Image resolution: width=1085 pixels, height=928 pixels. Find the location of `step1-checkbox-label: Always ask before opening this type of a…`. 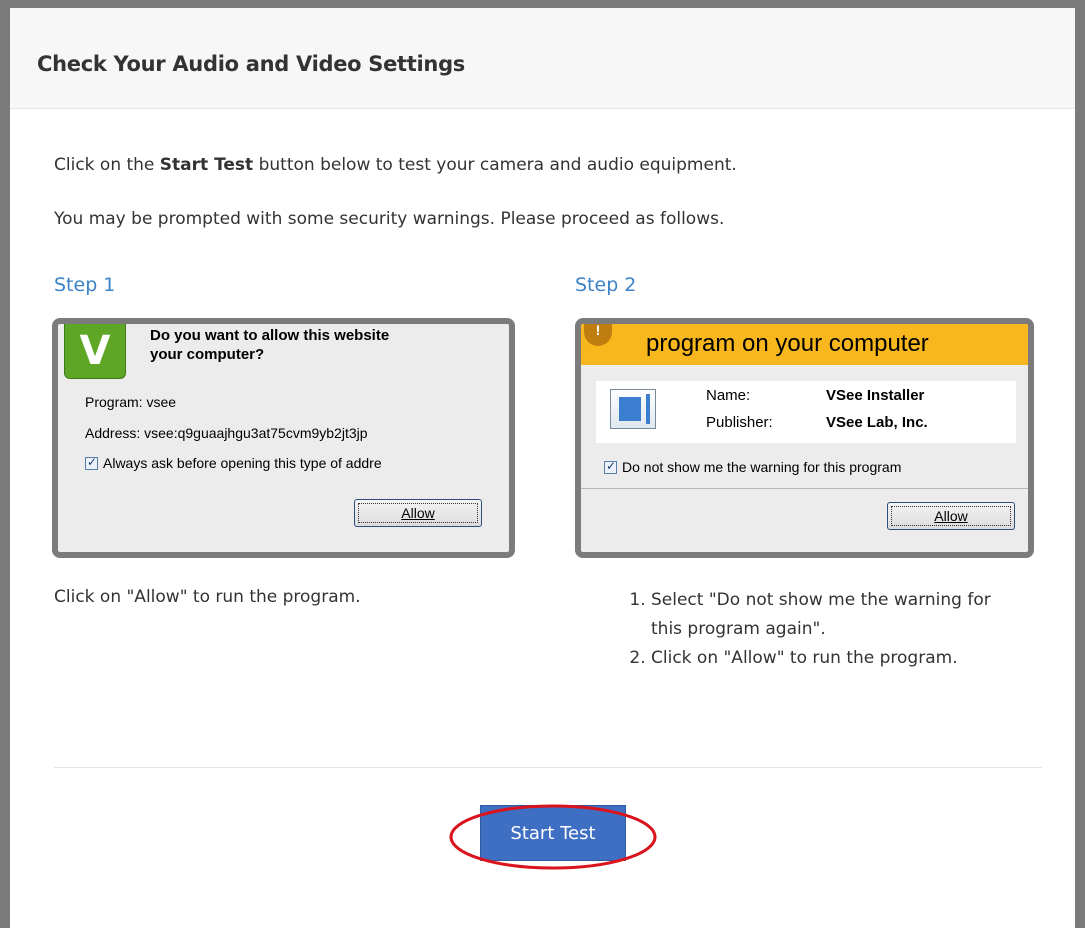

step1-checkbox-label: Always ask before opening this type of a… is located at coordinates (242, 463).